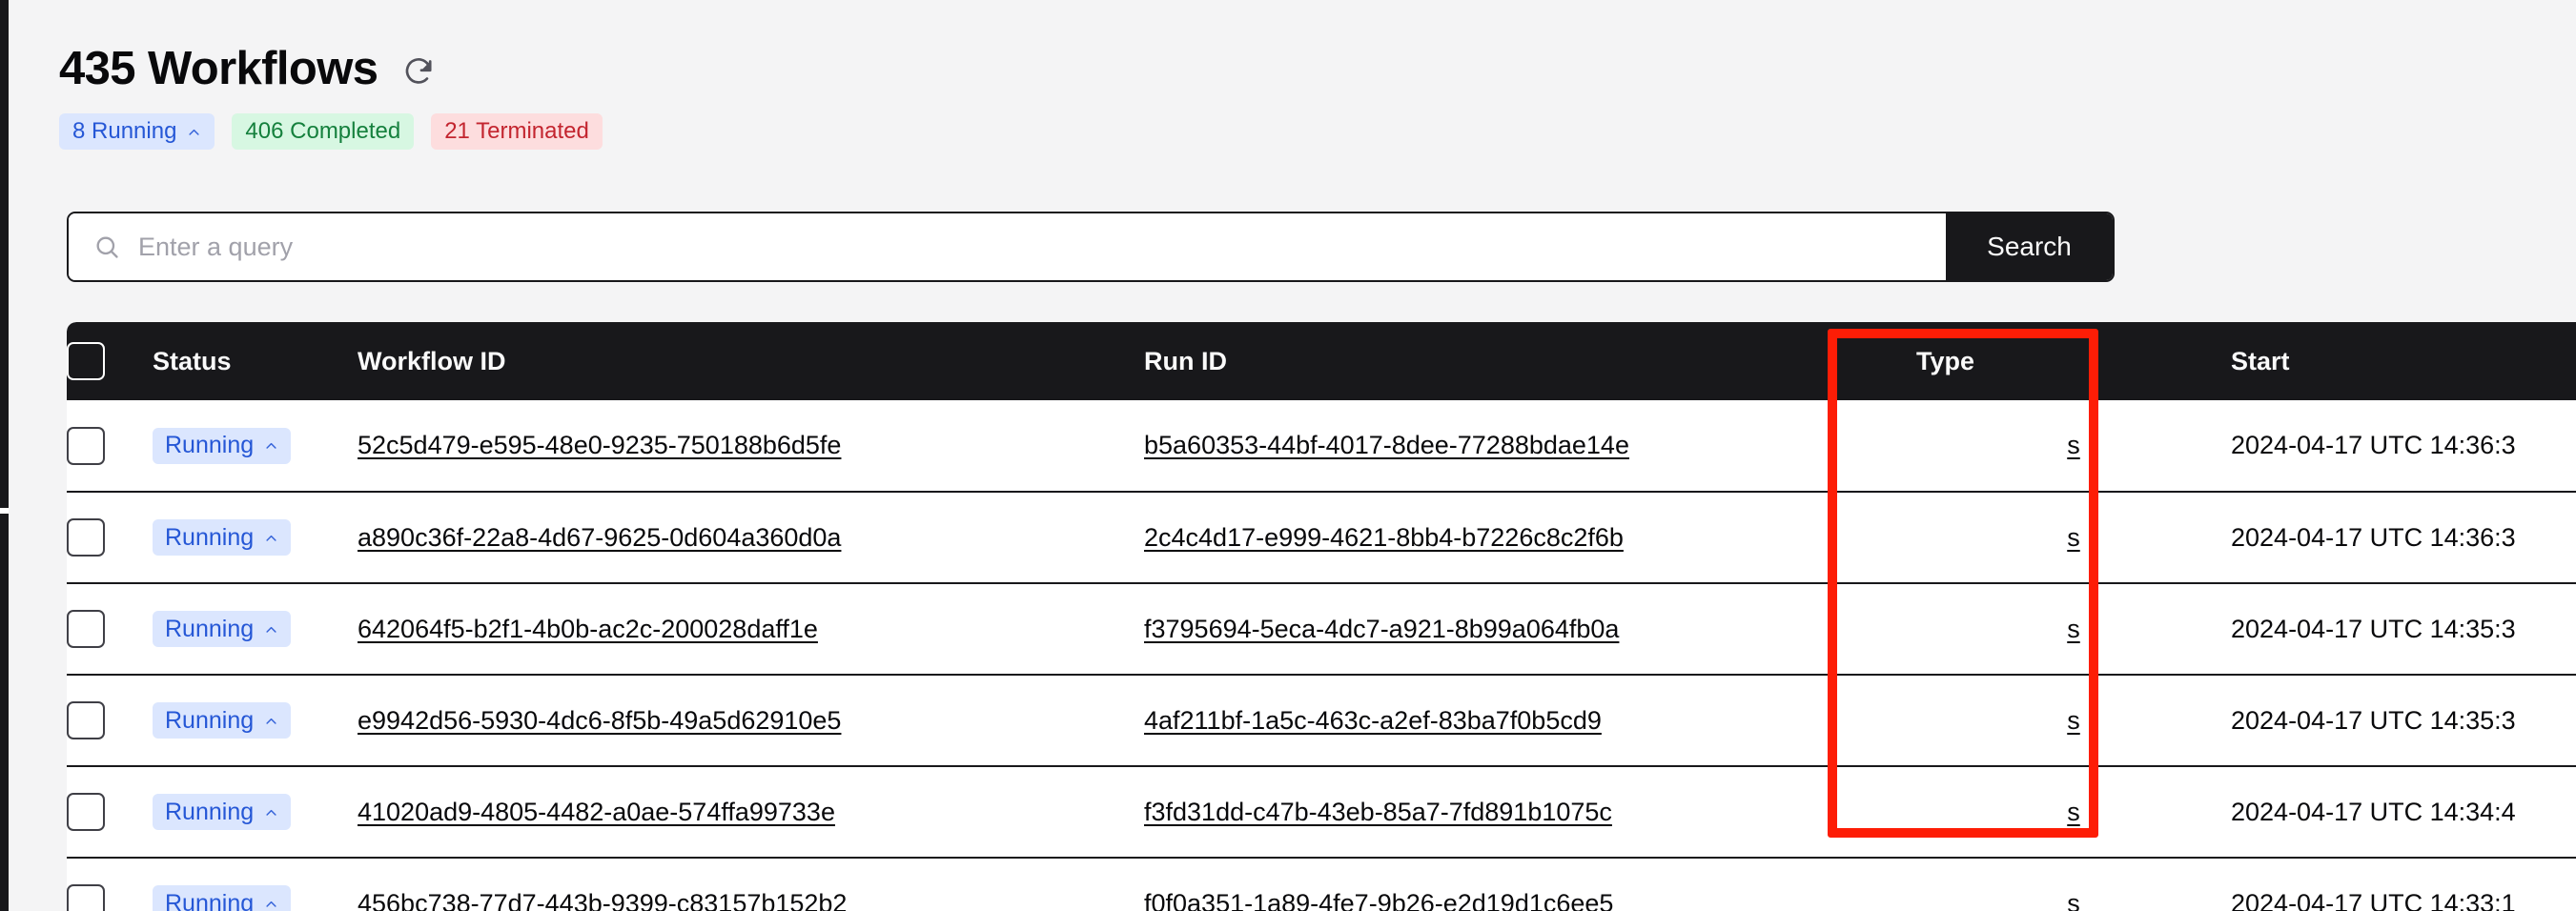  I want to click on run-id-link: 2c4c4d17-e999-4621-8bb4-b7226c8c2f6b, so click(1384, 537).